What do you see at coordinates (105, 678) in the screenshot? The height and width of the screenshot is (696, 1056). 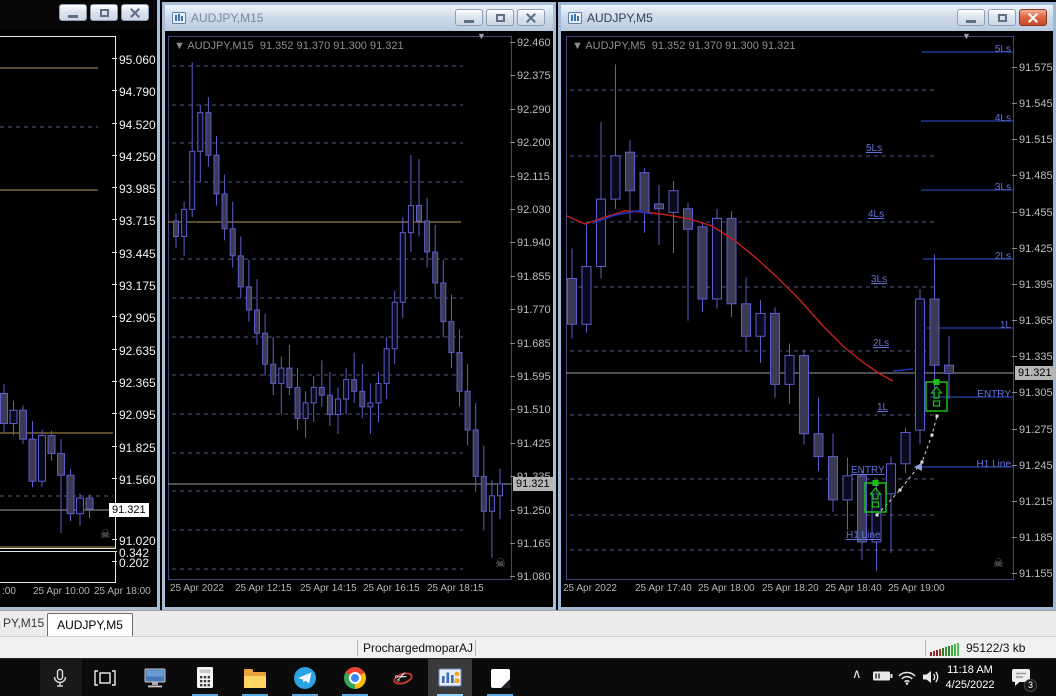 I see `task-view-icon` at bounding box center [105, 678].